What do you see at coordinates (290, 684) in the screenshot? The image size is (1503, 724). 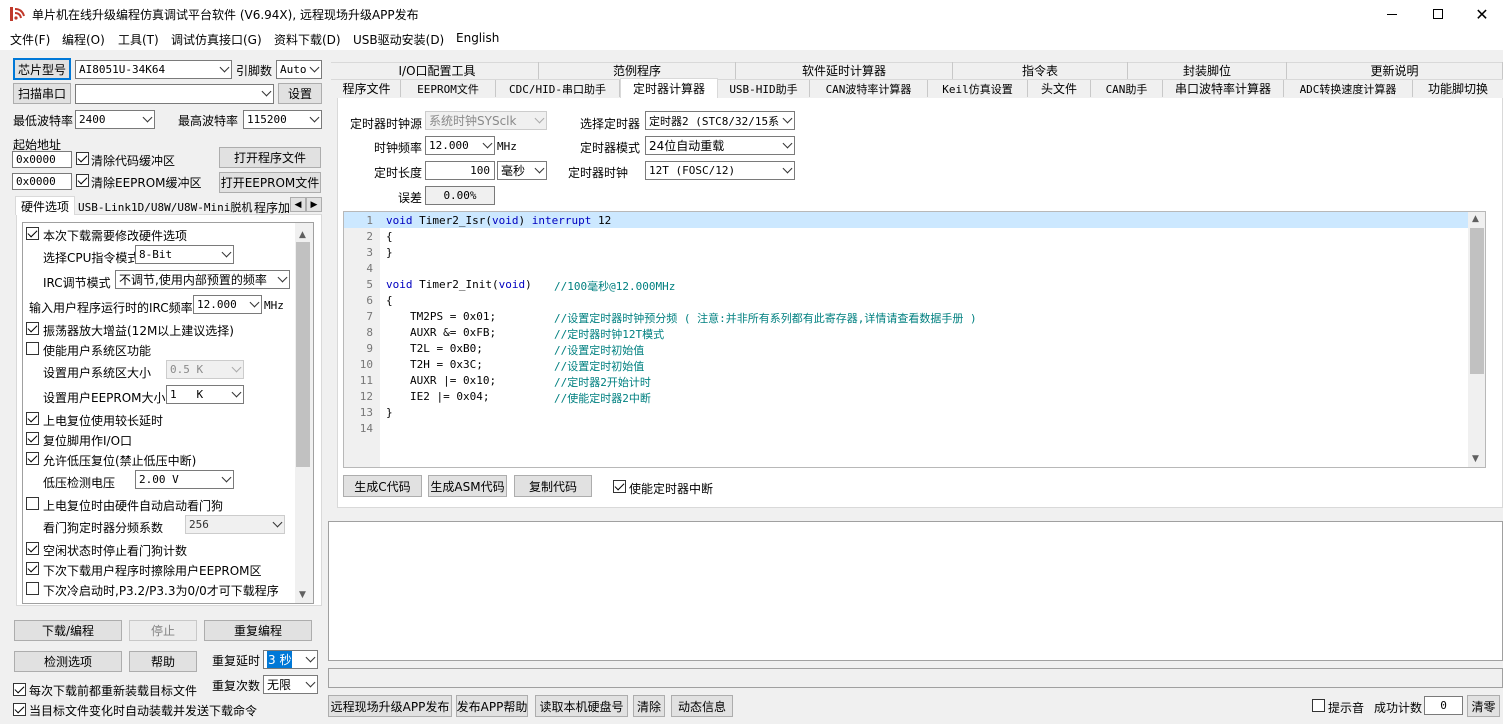 I see `repeat-count-select: 无限` at bounding box center [290, 684].